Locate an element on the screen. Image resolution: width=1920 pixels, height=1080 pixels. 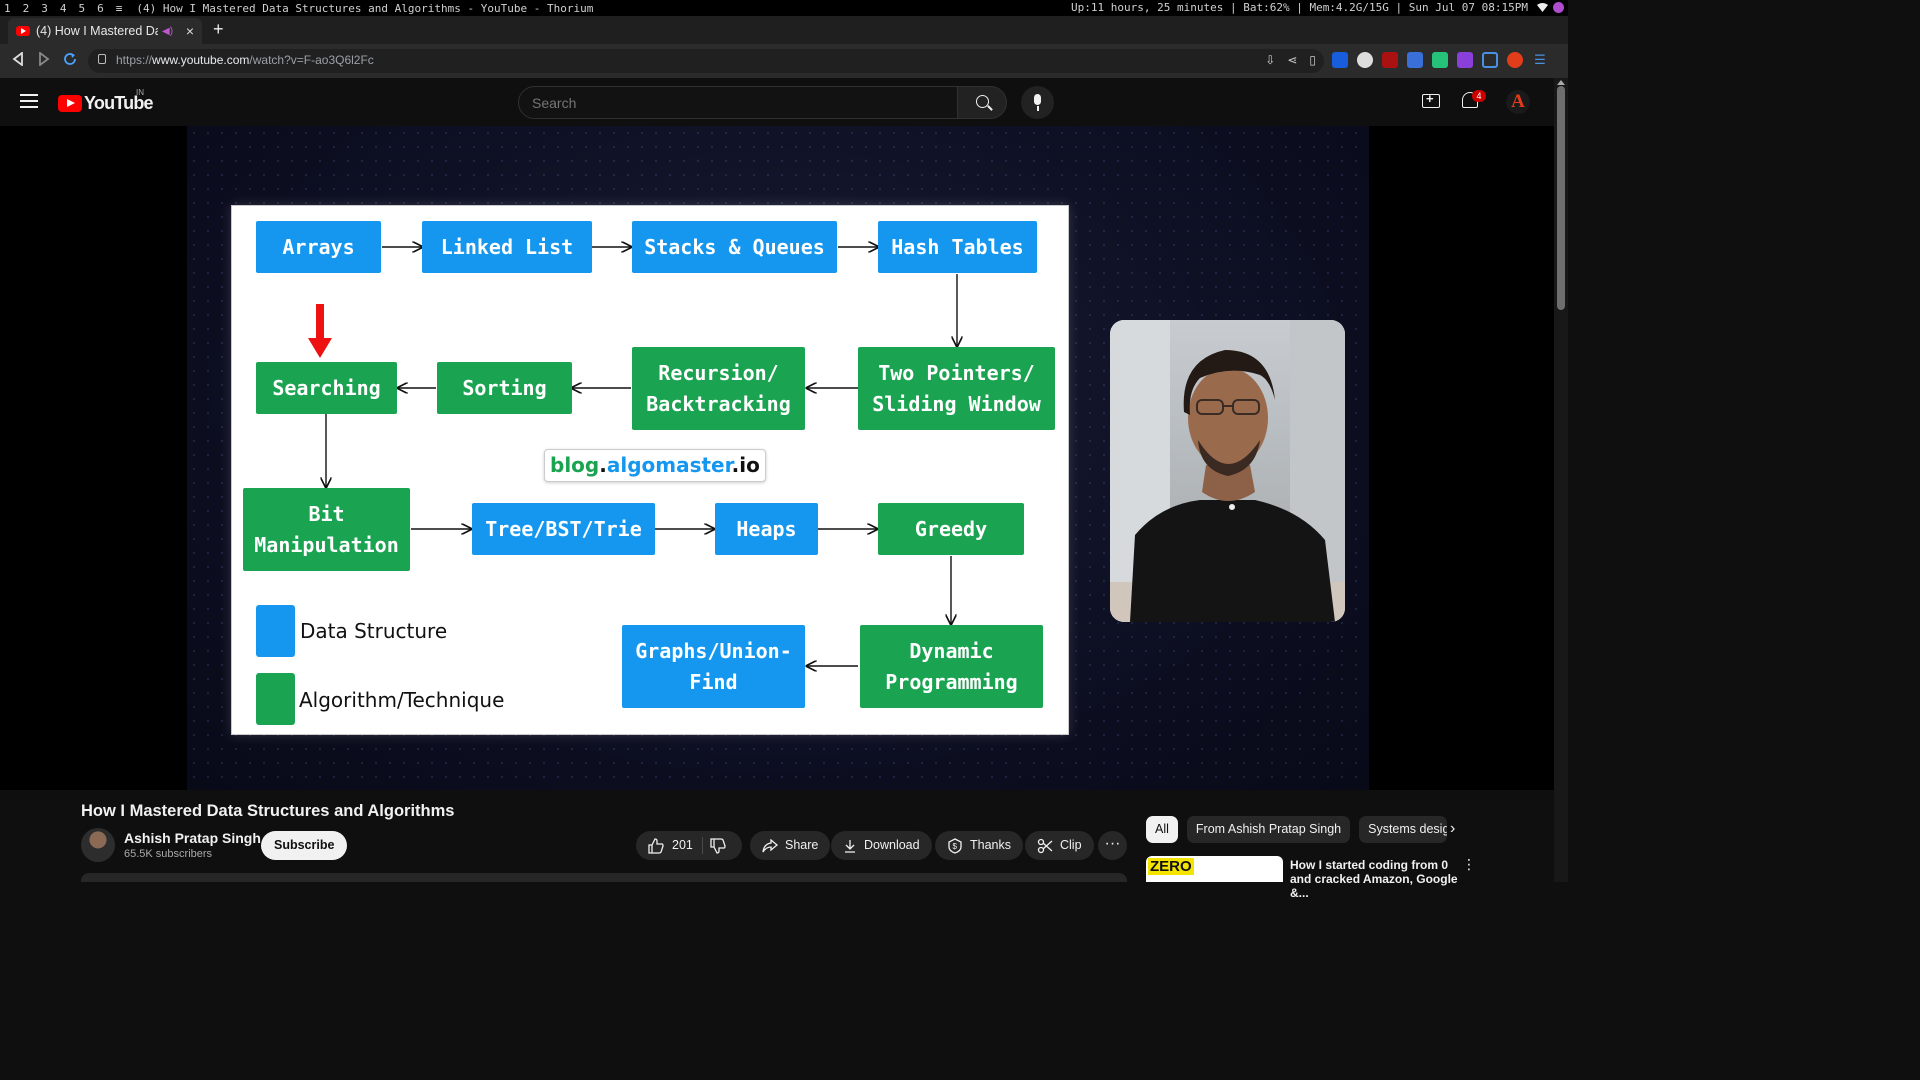
profile-icon is located at coordinates (1515, 60).